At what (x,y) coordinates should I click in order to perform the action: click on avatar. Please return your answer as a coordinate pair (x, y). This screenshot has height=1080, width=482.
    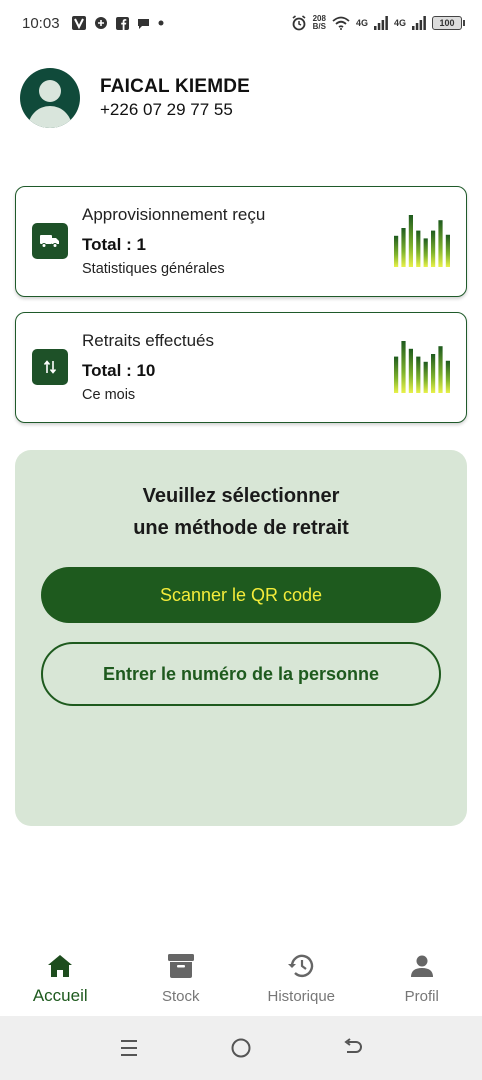
    Looking at the image, I should click on (50, 98).